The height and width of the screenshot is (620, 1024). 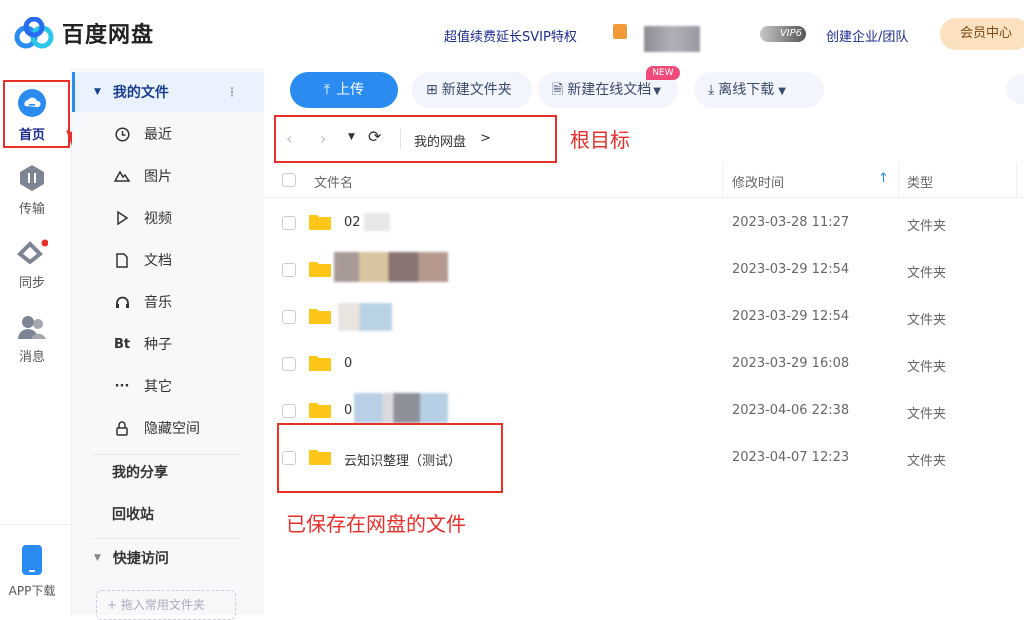 What do you see at coordinates (158, 387) in the screenshot?
I see `sidebar-label-other: 其它` at bounding box center [158, 387].